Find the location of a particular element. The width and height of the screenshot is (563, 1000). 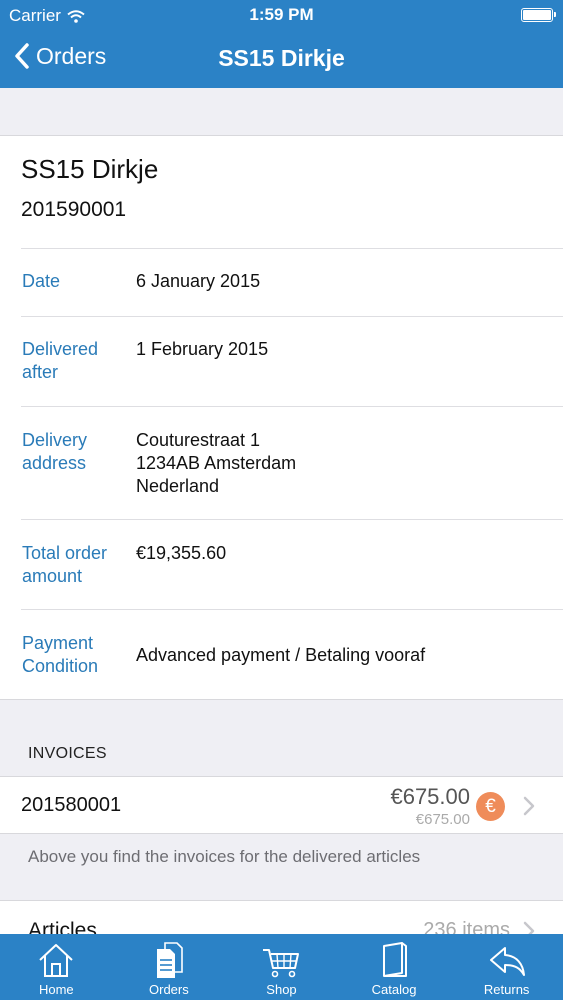

euro-icon: € is located at coordinates (490, 806).